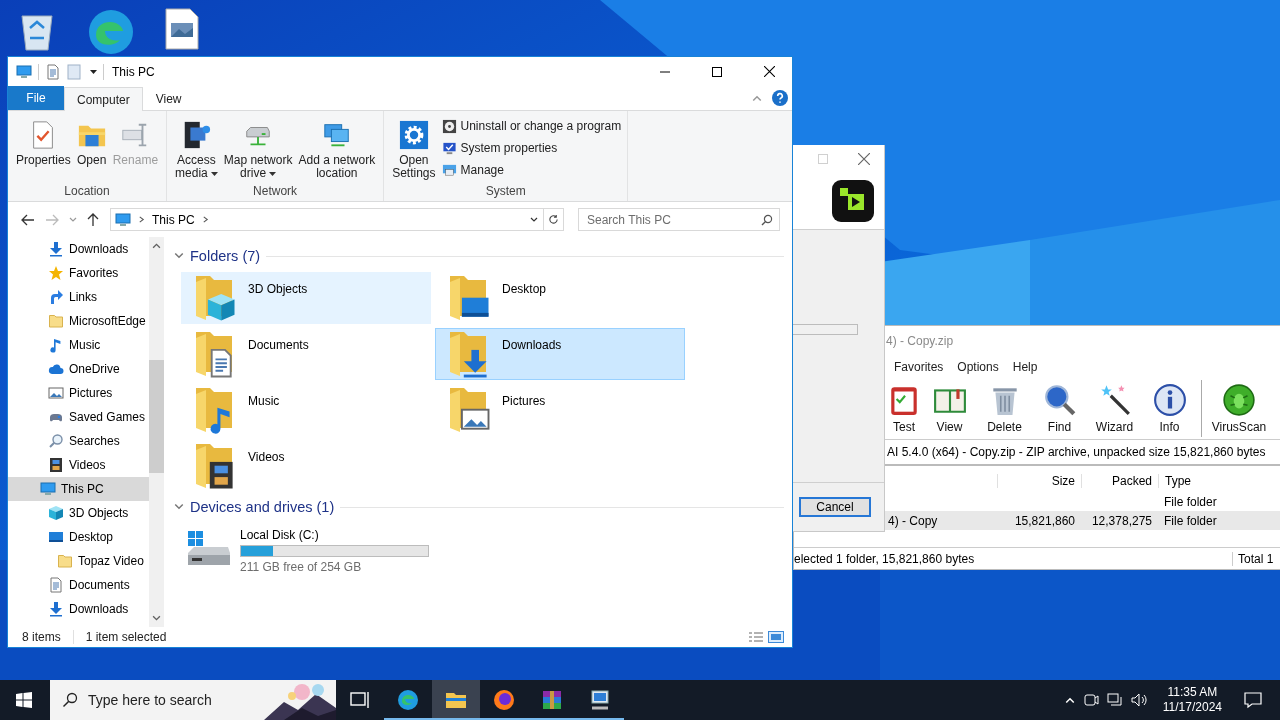 The height and width of the screenshot is (720, 1280). What do you see at coordinates (1253, 700) in the screenshot?
I see `notifications-icon` at bounding box center [1253, 700].